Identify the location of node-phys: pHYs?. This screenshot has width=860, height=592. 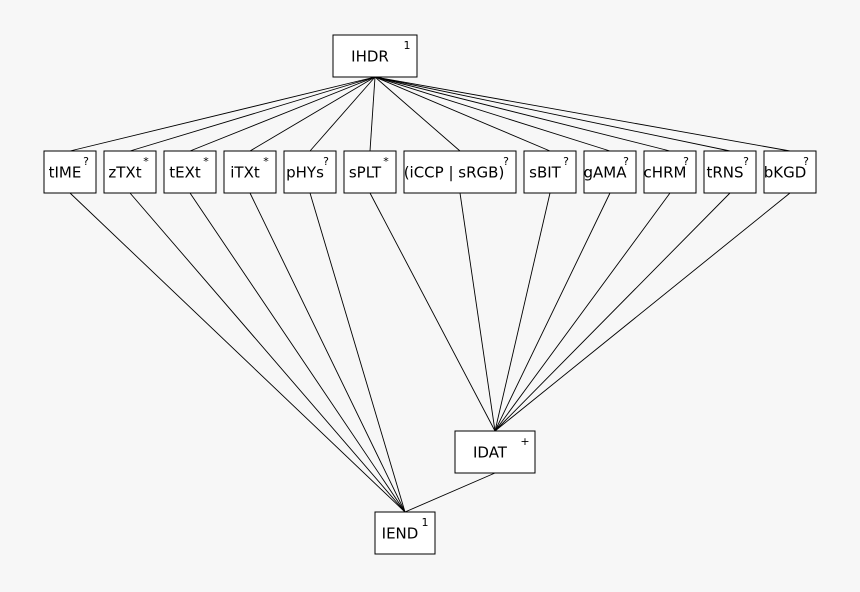
(310, 172).